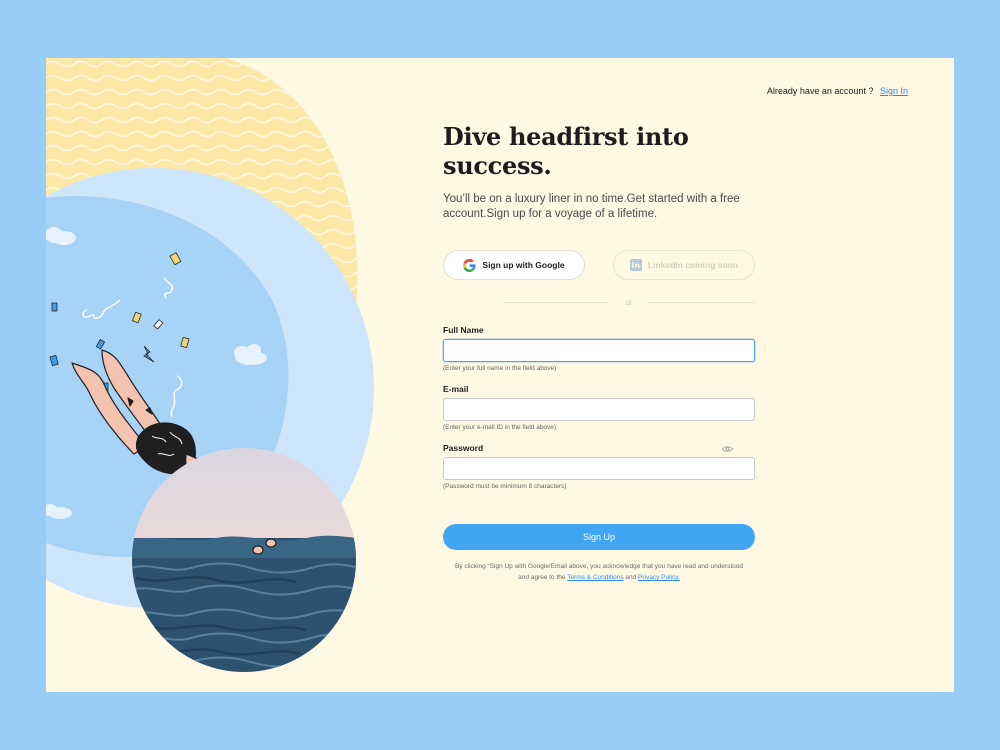 Image resolution: width=1000 pixels, height=750 pixels. I want to click on email-input, so click(599, 409).